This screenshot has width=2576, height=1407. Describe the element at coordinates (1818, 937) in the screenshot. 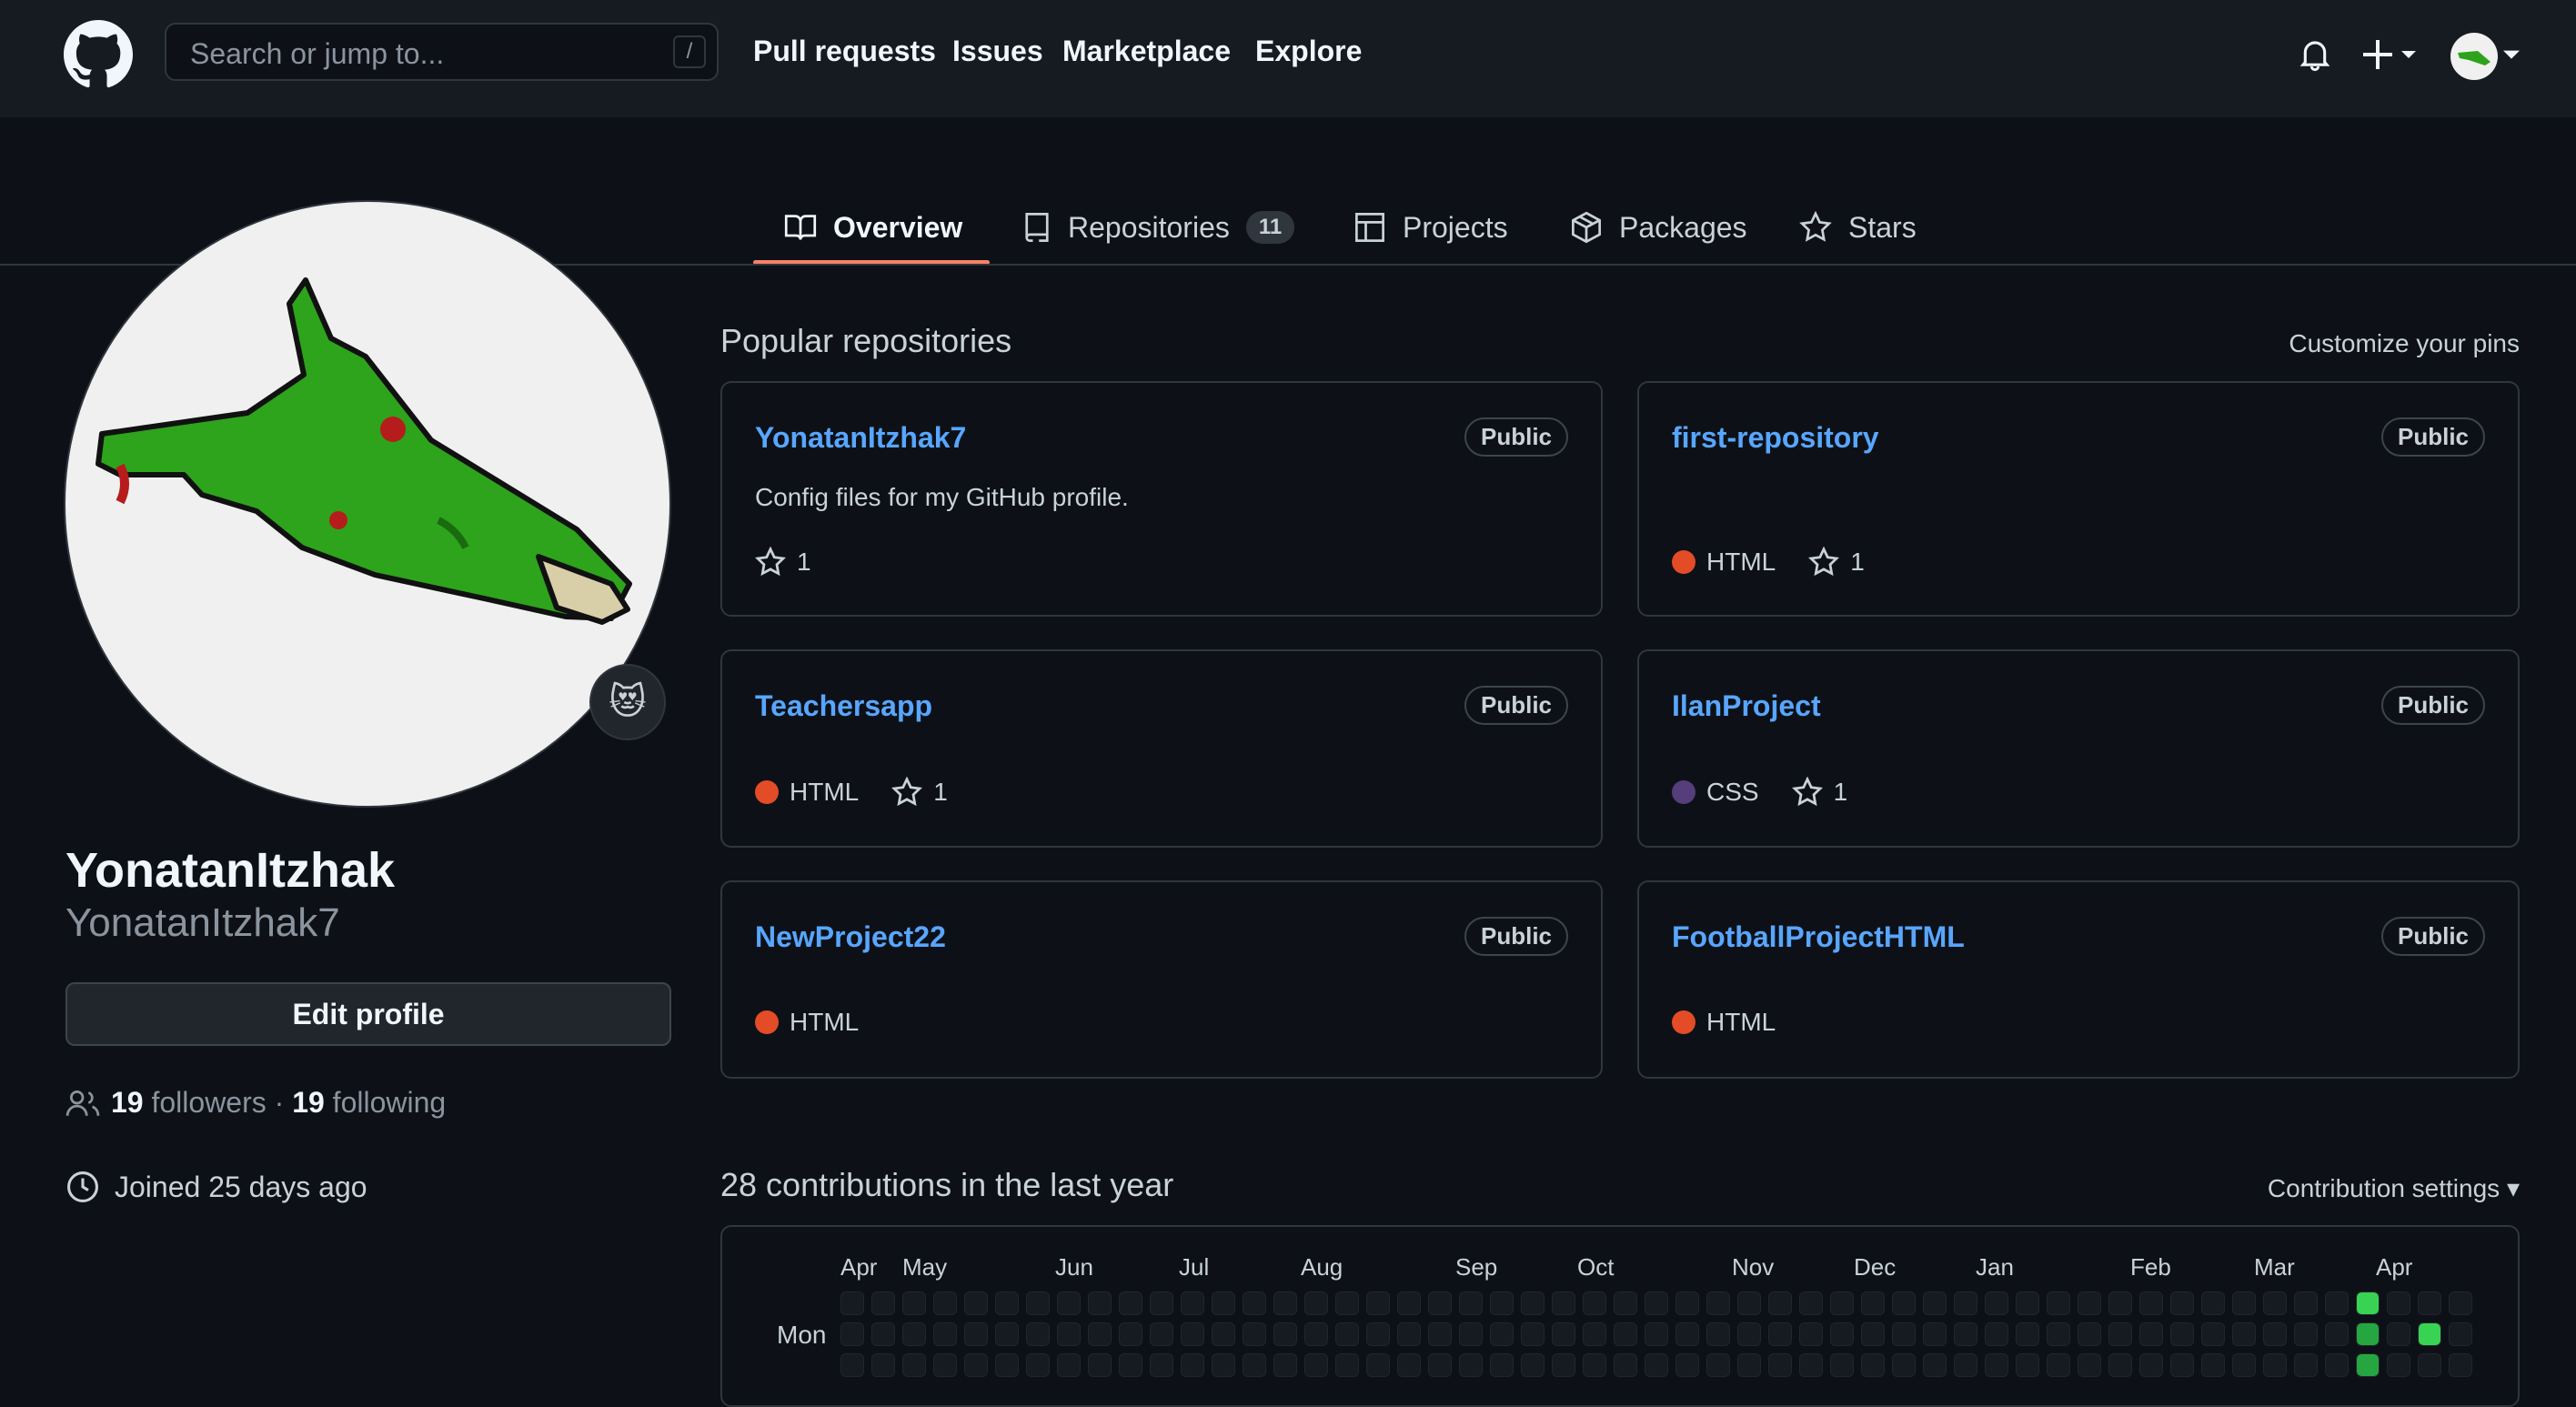

I see `repo-name-link: FootballProjectHTML` at that location.